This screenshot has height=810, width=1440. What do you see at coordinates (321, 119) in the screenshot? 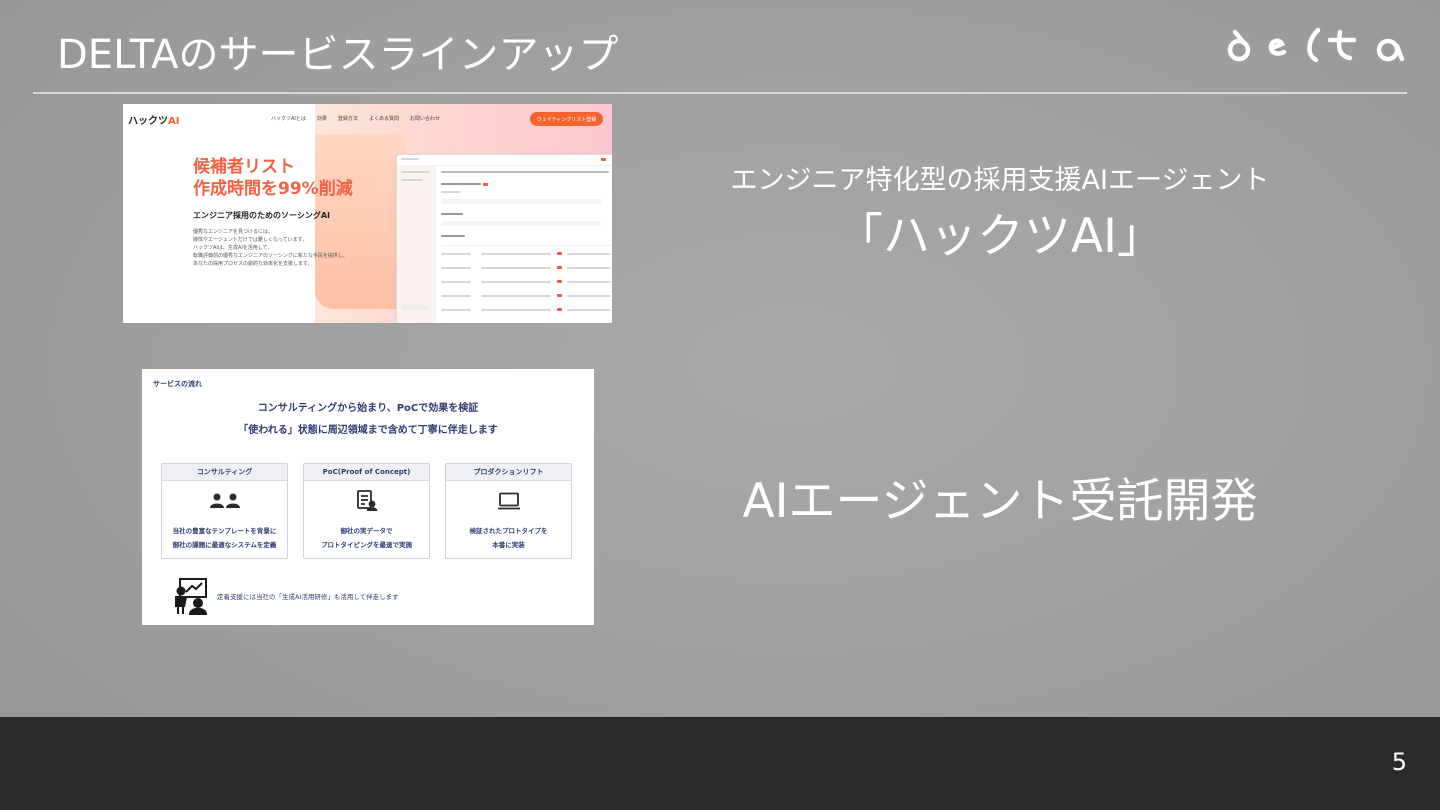
I see `nav-item: 効果` at bounding box center [321, 119].